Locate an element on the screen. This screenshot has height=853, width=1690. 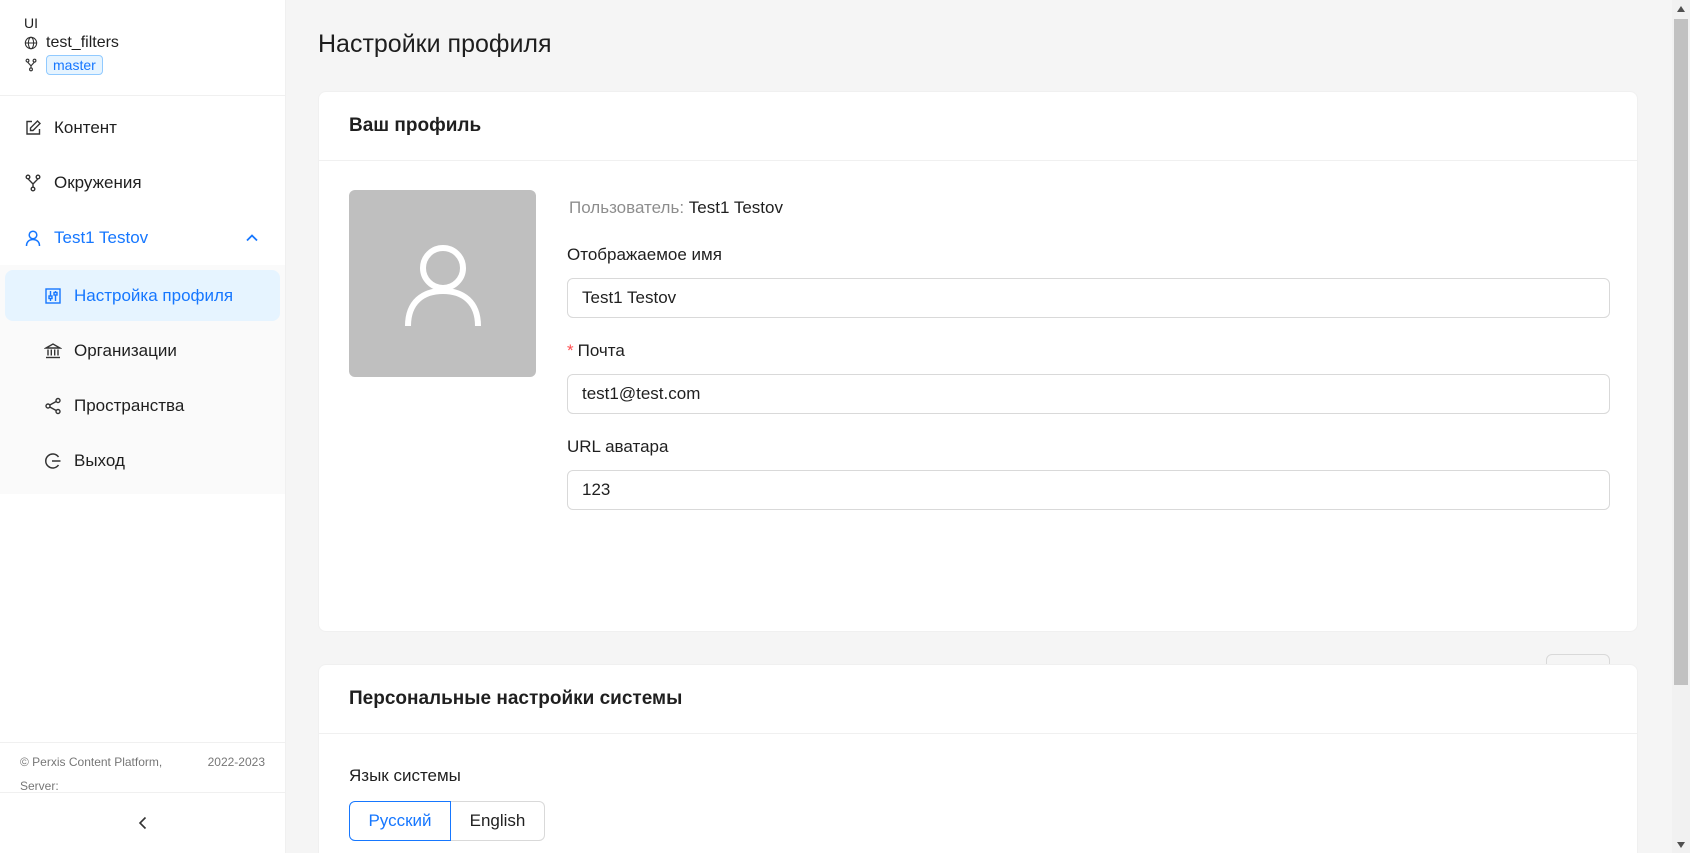
server-text: Server: is located at coordinates (39, 785).